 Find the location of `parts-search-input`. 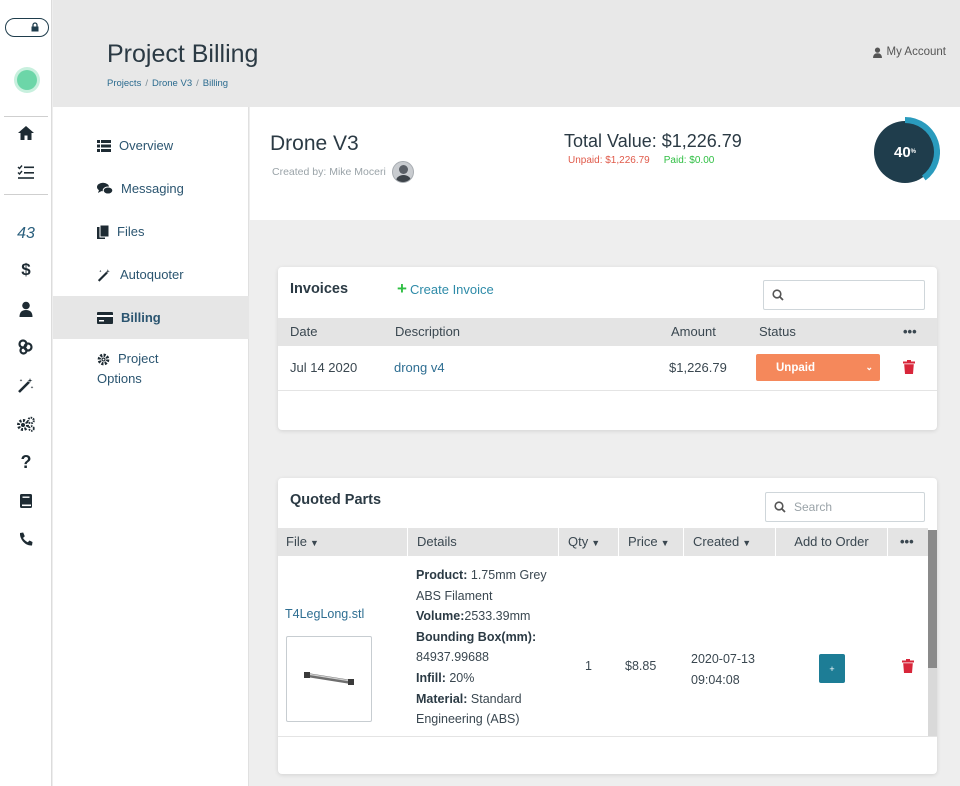

parts-search-input is located at coordinates (849, 507).